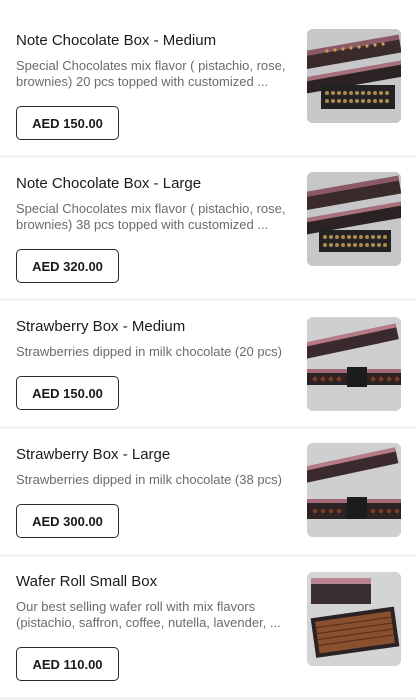 This screenshot has height=700, width=416. I want to click on product-title: Wafer Roll Small Box, so click(87, 581).